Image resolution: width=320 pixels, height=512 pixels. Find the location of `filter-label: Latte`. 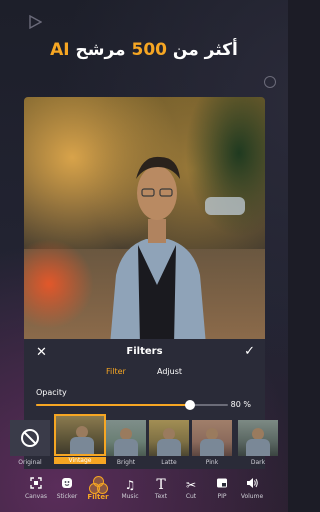

filter-label: Latte is located at coordinates (169, 462).